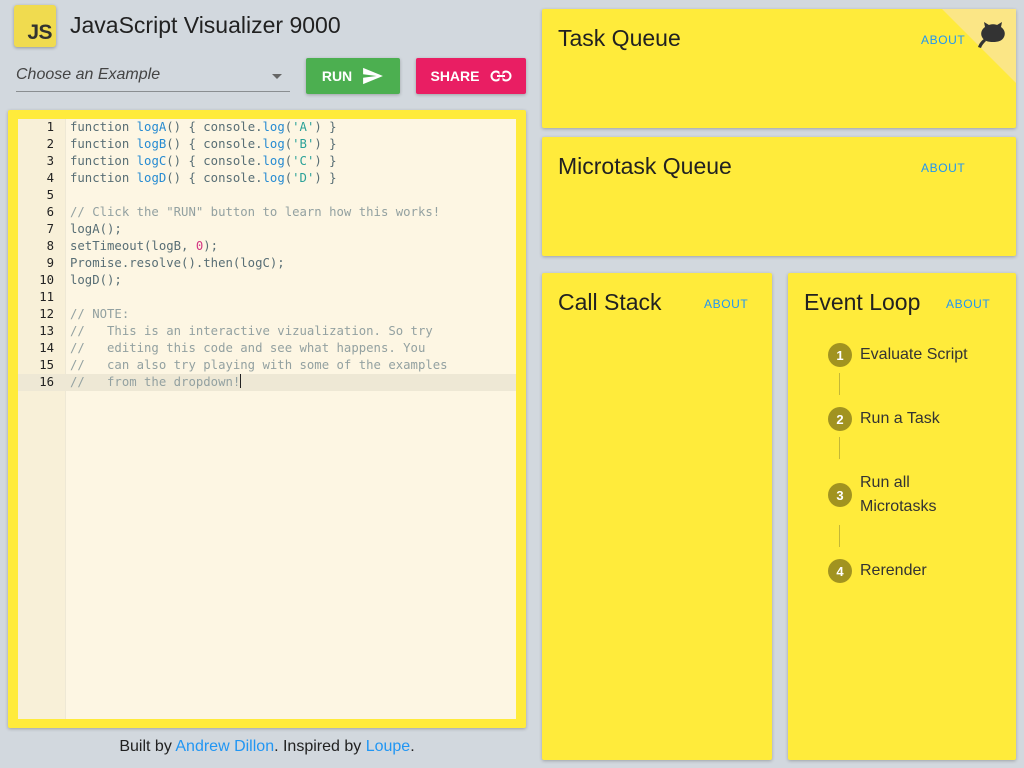 The width and height of the screenshot is (1024, 768). I want to click on event-loop-step: 1 Evaluate Script, so click(904, 355).